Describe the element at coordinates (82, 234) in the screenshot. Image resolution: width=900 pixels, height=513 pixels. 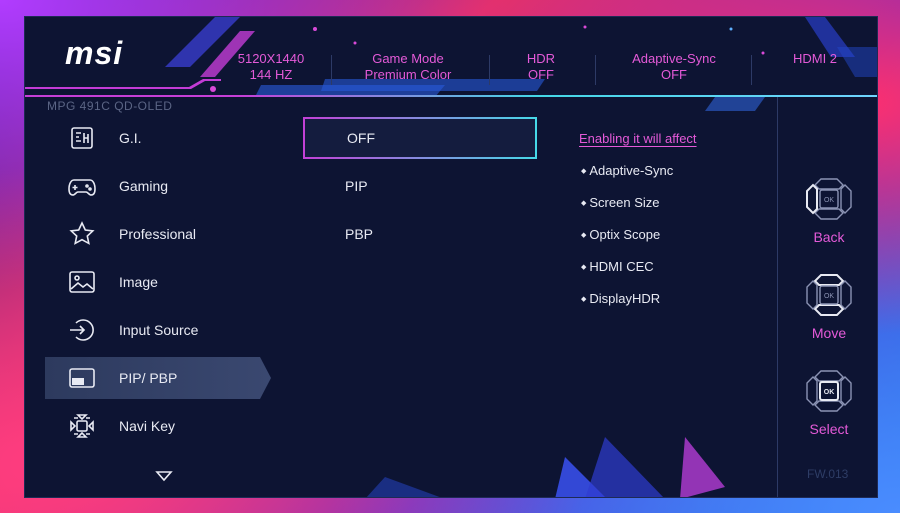
I see `star-icon` at that location.